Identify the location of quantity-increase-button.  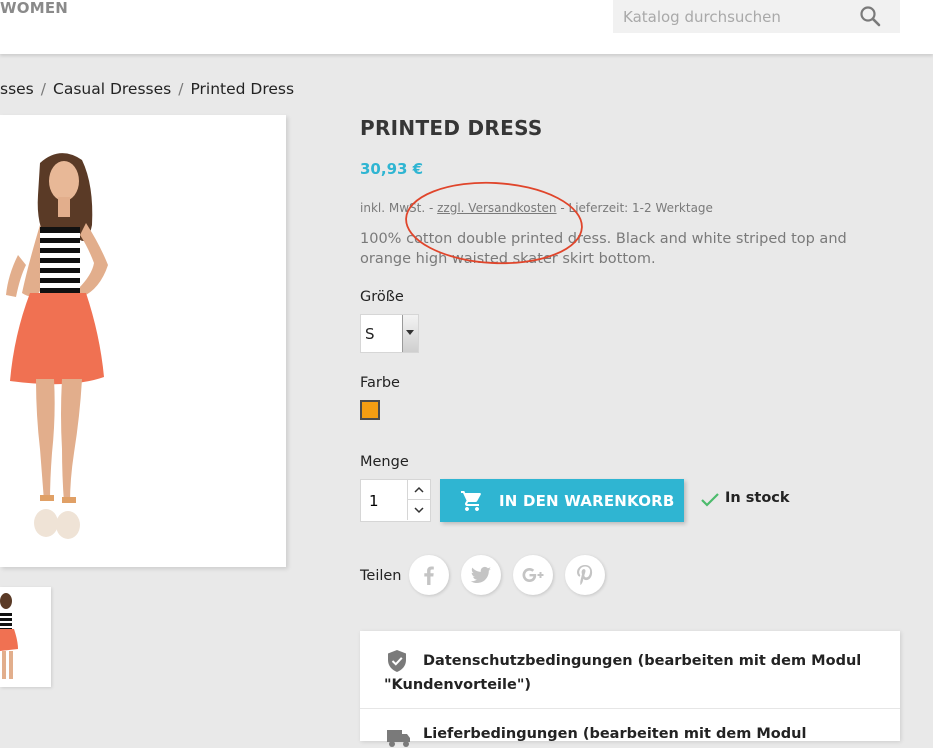
(418, 490).